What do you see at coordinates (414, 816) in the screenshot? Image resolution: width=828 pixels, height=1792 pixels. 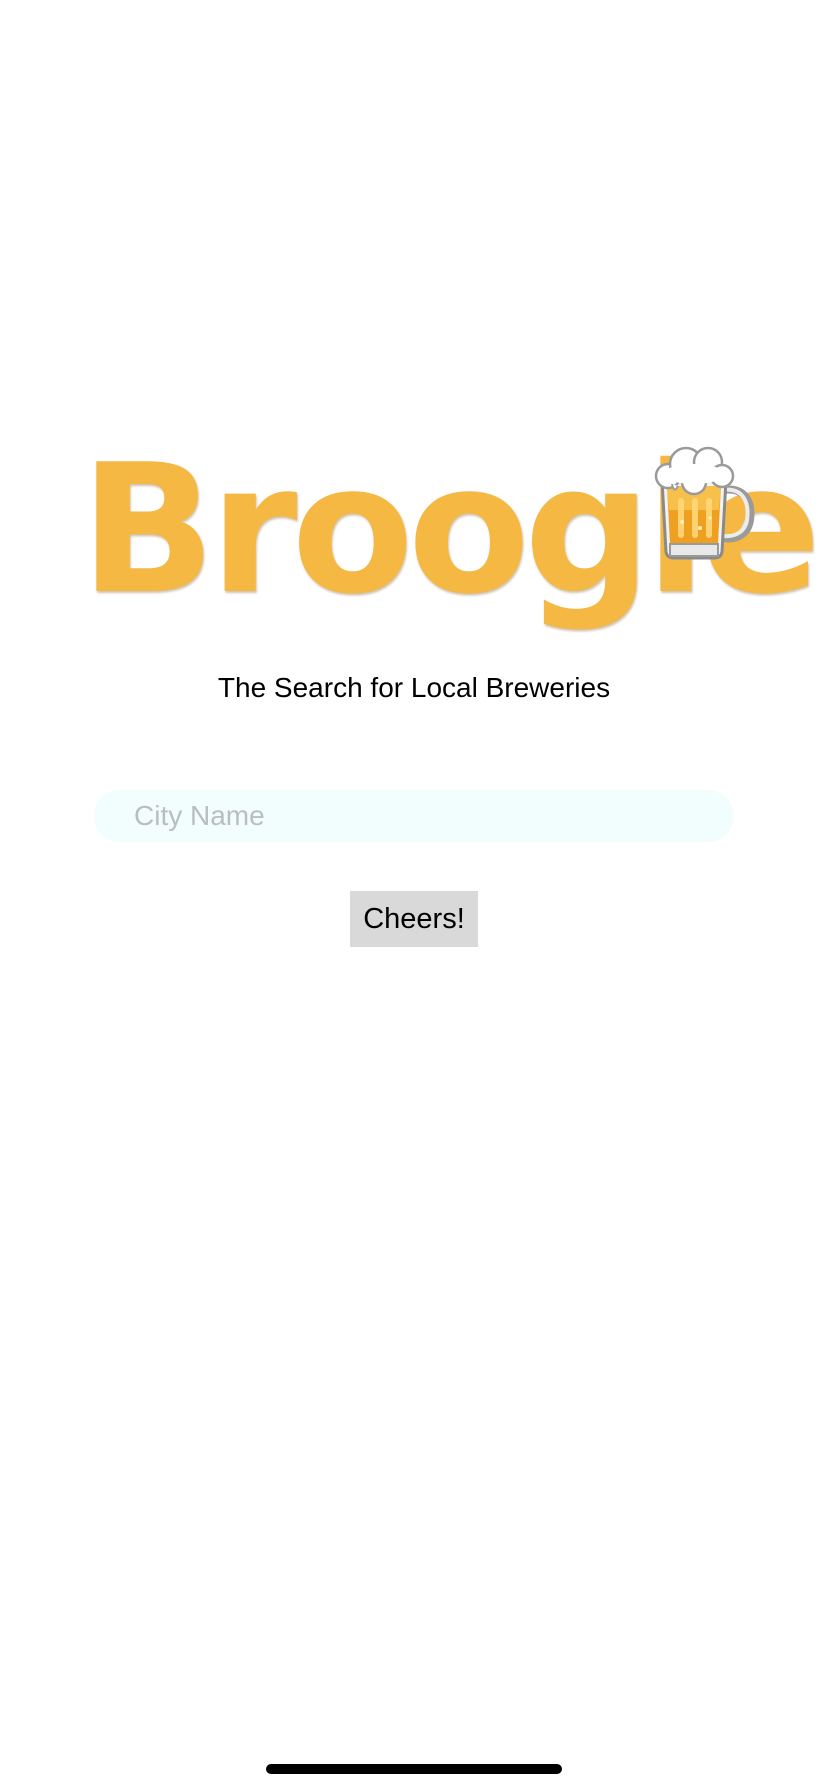 I see `city-name-input` at bounding box center [414, 816].